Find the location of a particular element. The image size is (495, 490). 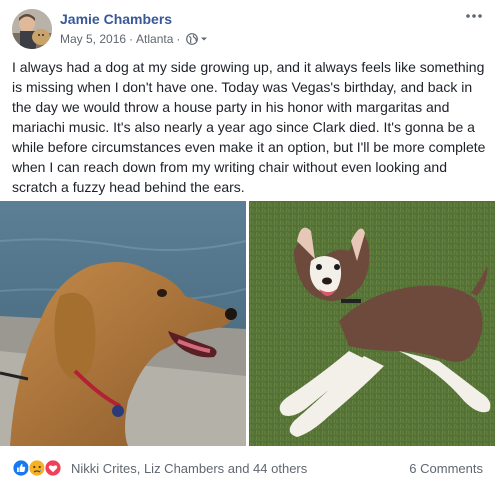

love-icon is located at coordinates (53, 468).